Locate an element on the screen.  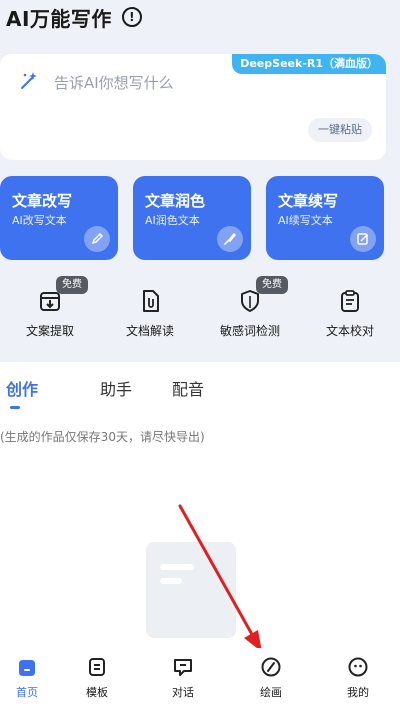
tab-assistant: 助手 is located at coordinates (116, 394).